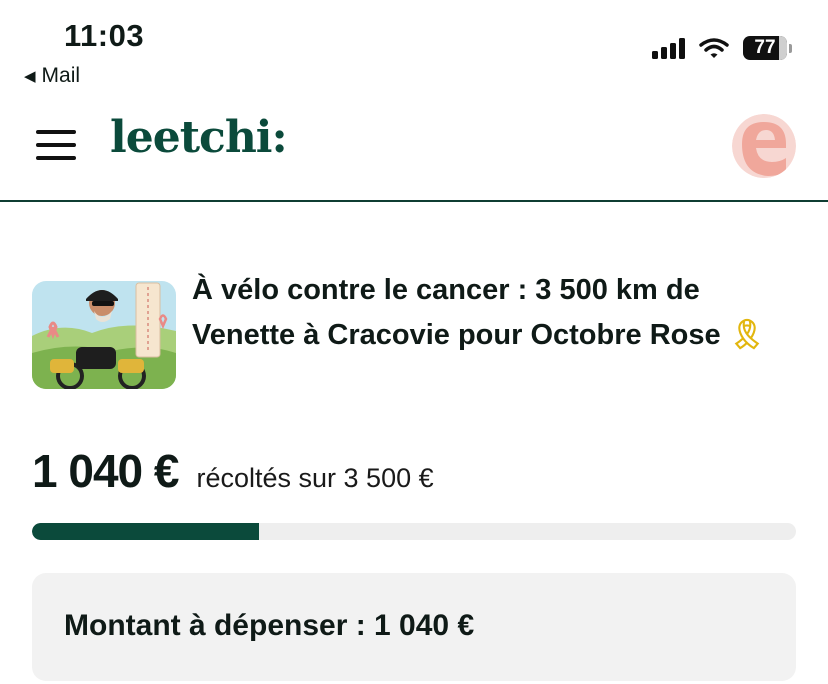  Describe the element at coordinates (668, 48) in the screenshot. I see `cellular-signal-icon` at that location.